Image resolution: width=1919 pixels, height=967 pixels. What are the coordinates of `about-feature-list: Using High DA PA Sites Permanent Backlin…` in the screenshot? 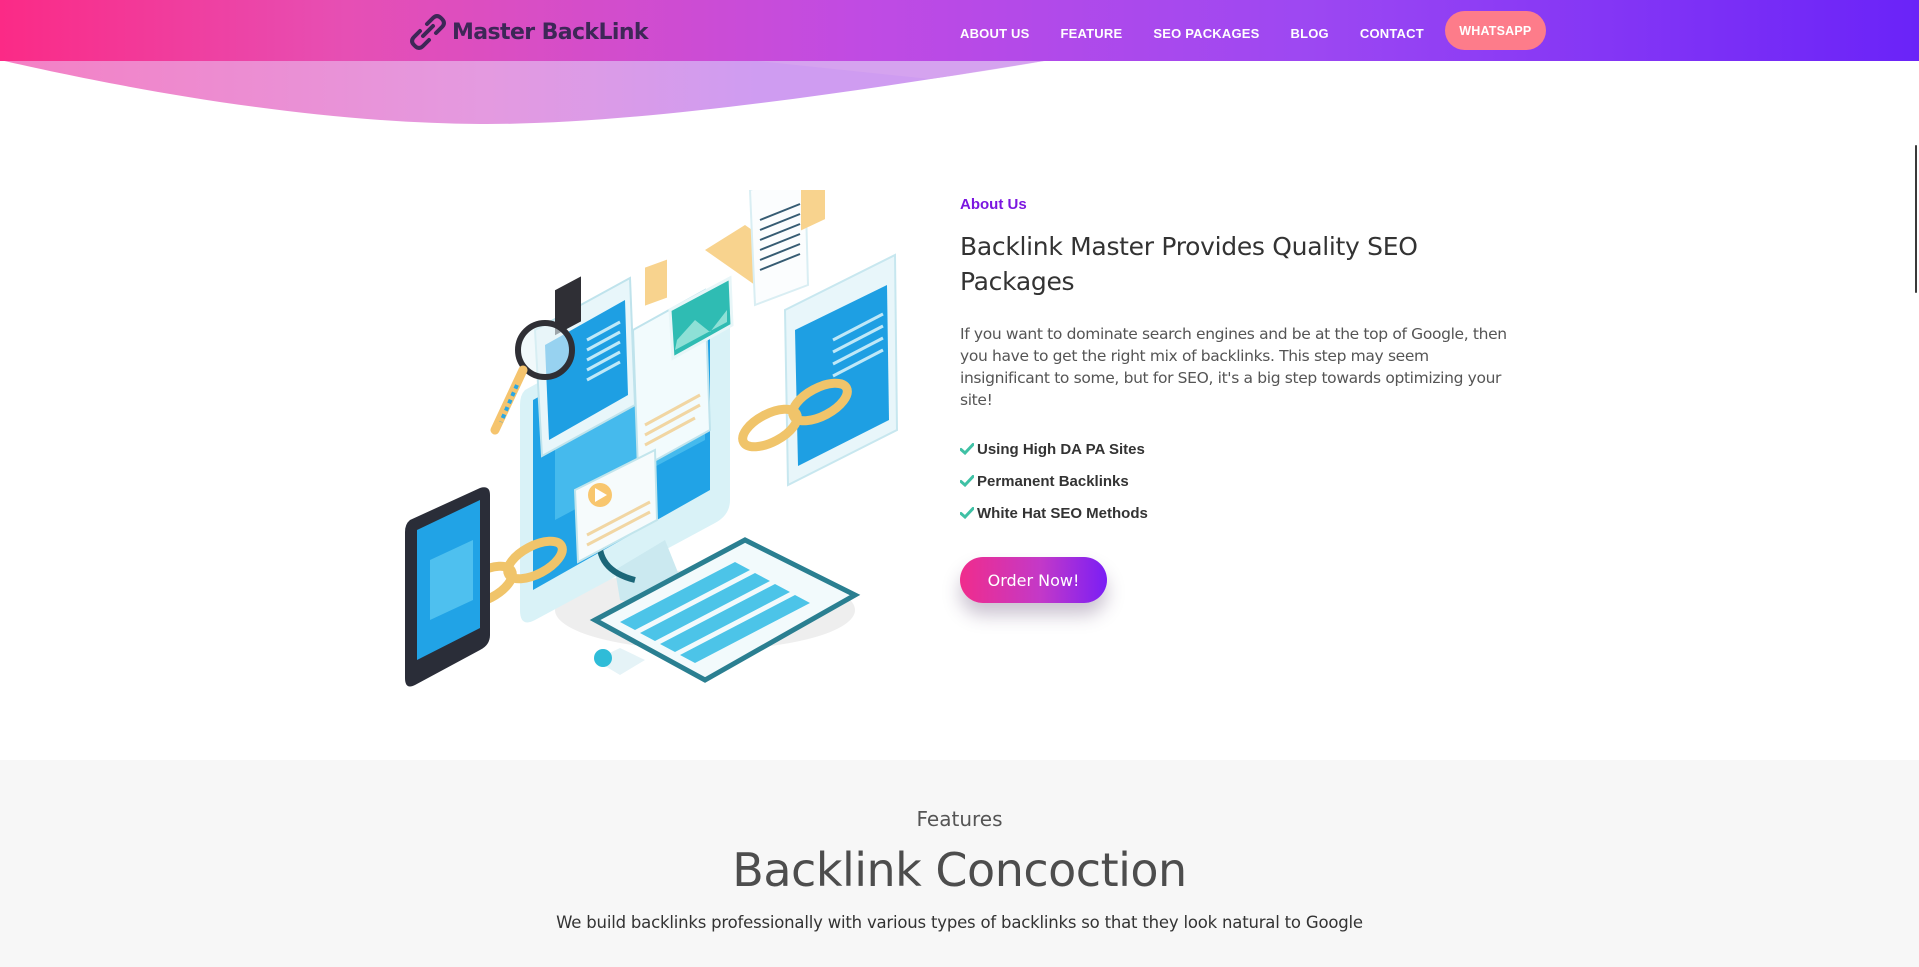 It's located at (1240, 481).